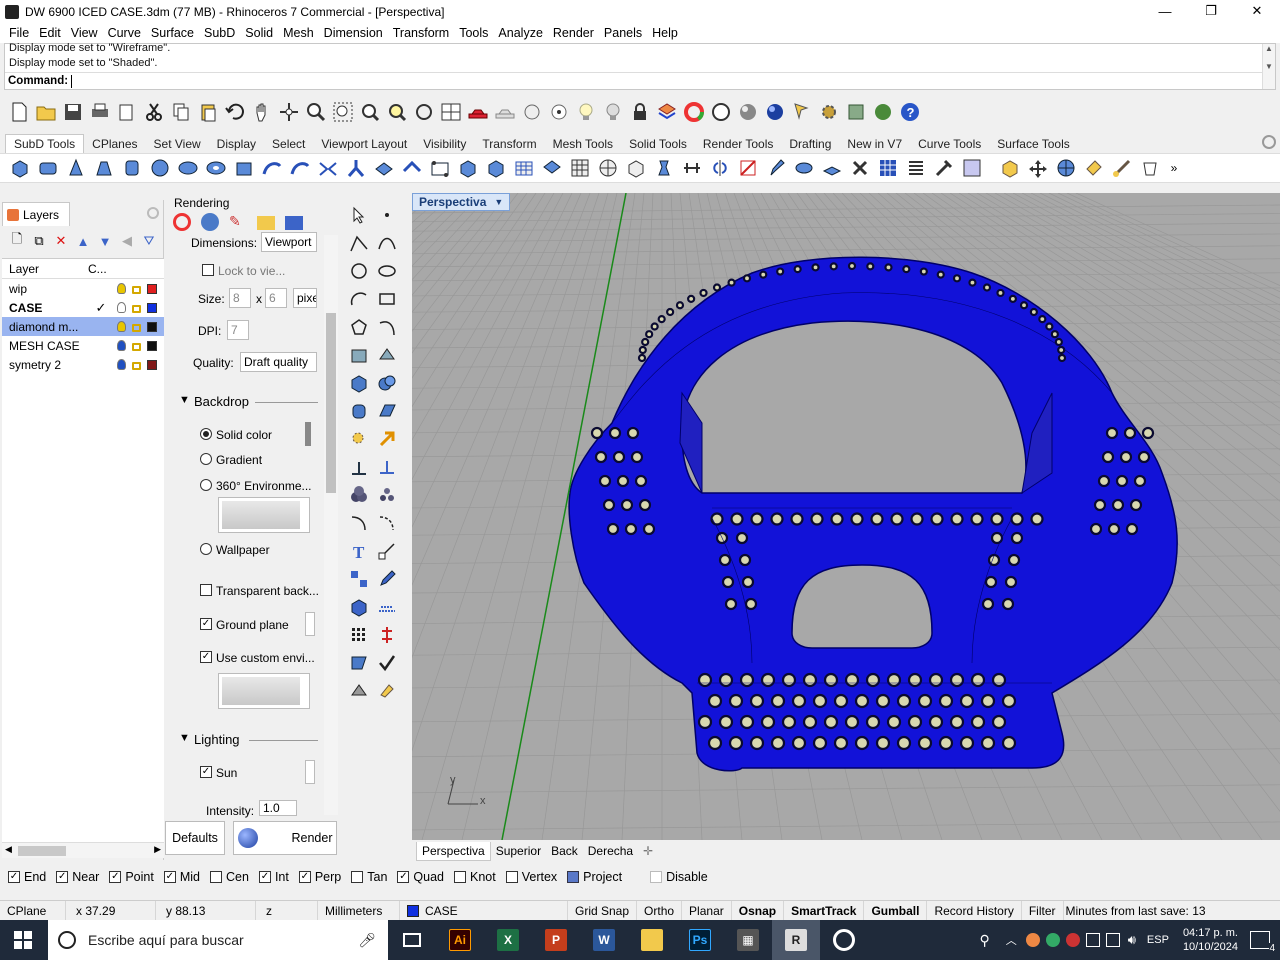  I want to click on cut-icon, so click(154, 112).